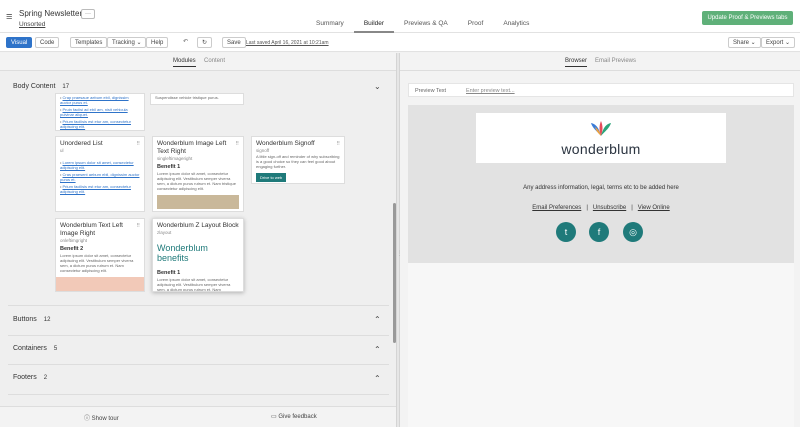 Image resolution: width=800 pixels, height=427 pixels. What do you see at coordinates (234, 42) in the screenshot?
I see `save-button: Save` at bounding box center [234, 42].